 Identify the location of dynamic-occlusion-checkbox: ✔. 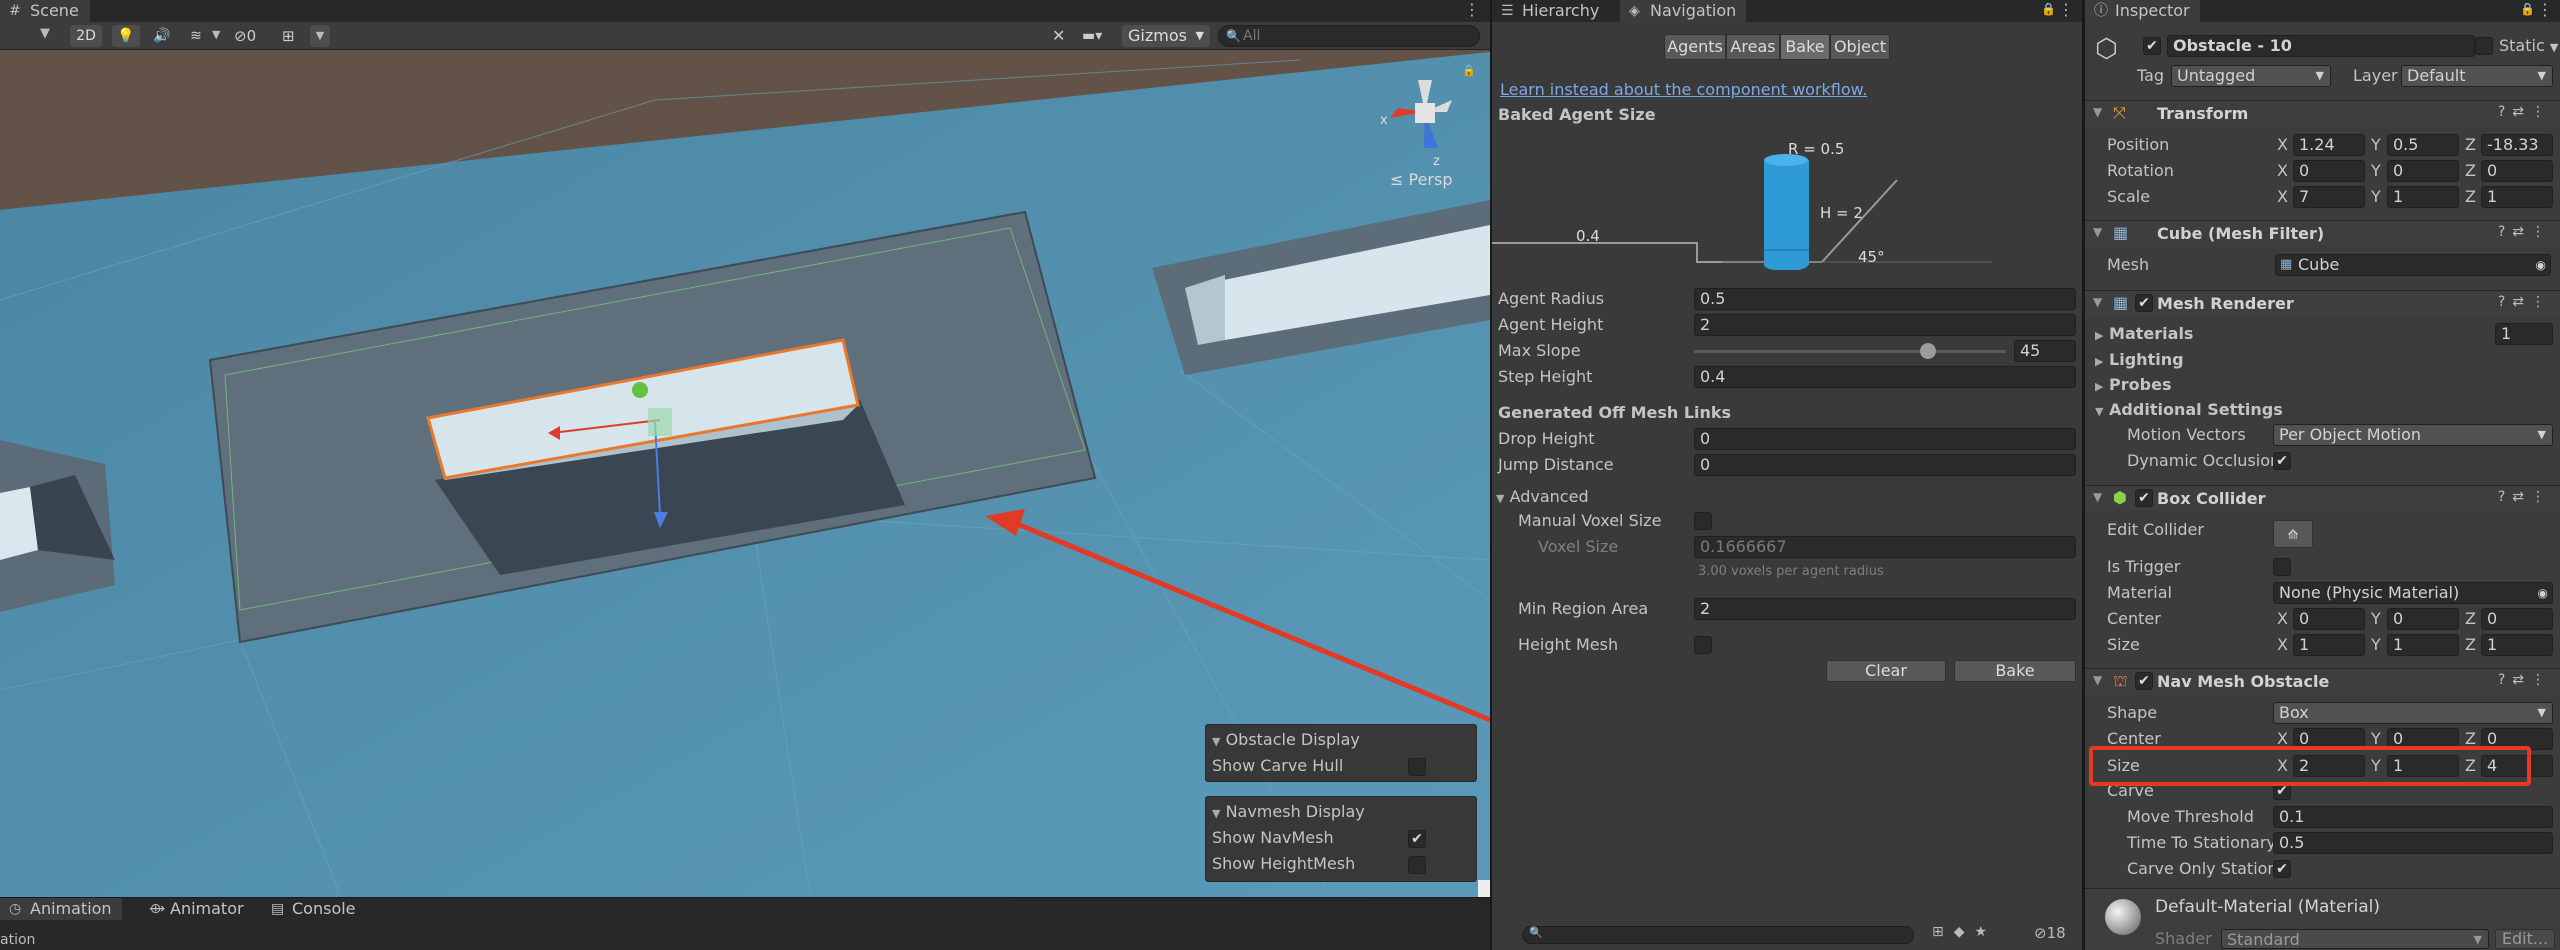
(2282, 461).